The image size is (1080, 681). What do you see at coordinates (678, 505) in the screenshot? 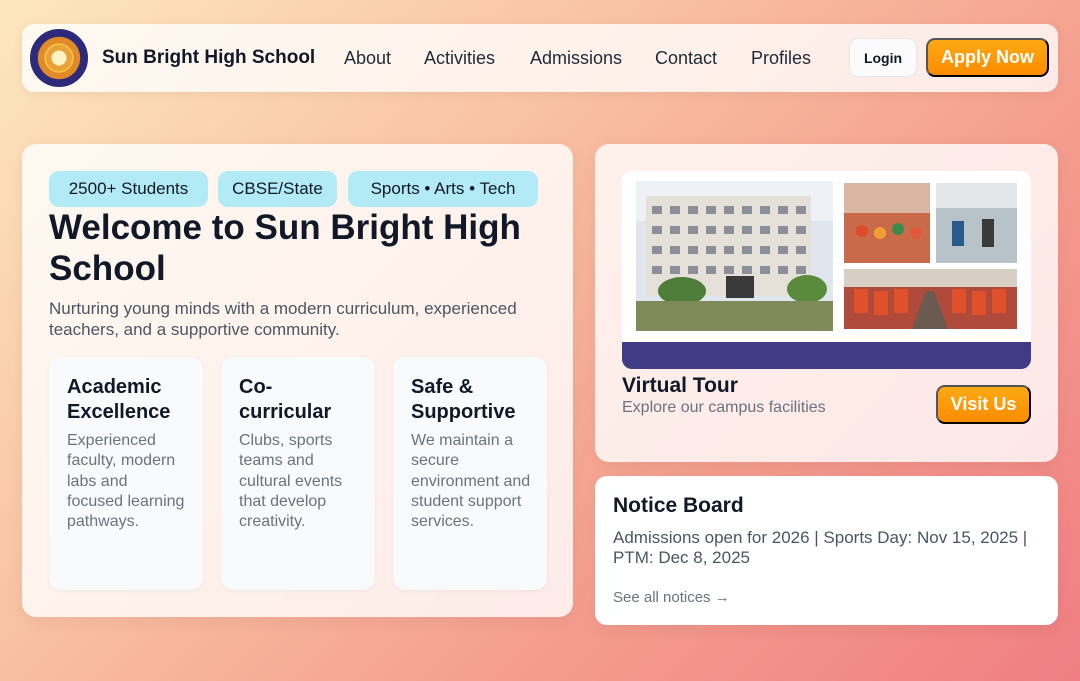
I see `notice-title: Notice Board` at bounding box center [678, 505].